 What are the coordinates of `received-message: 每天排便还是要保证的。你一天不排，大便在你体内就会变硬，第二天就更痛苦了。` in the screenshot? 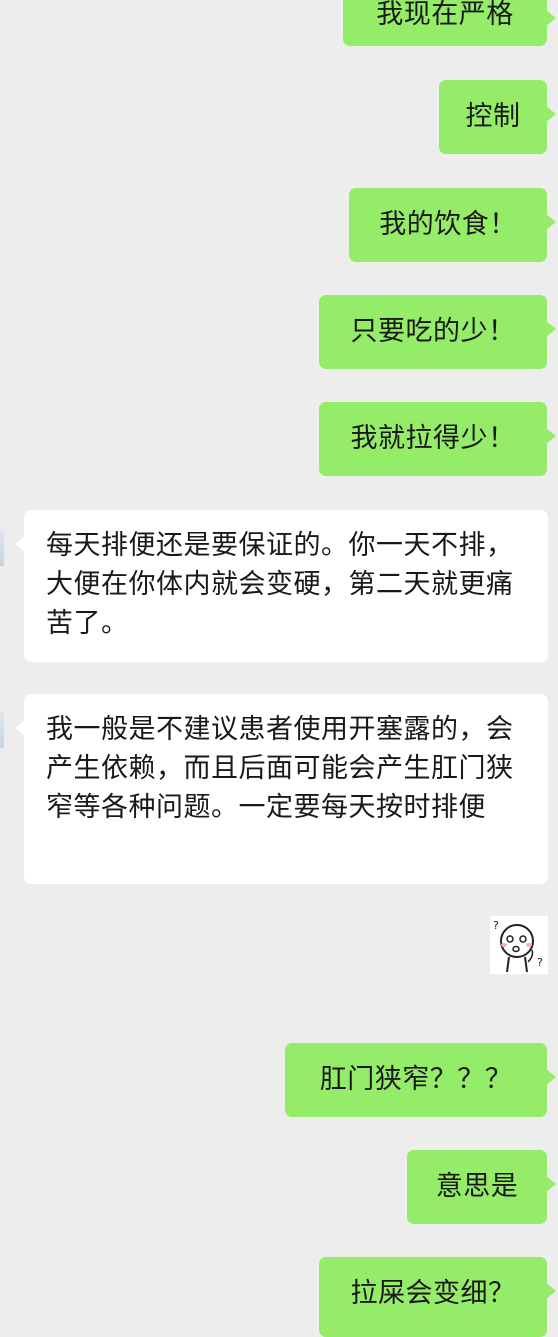 It's located at (281, 586).